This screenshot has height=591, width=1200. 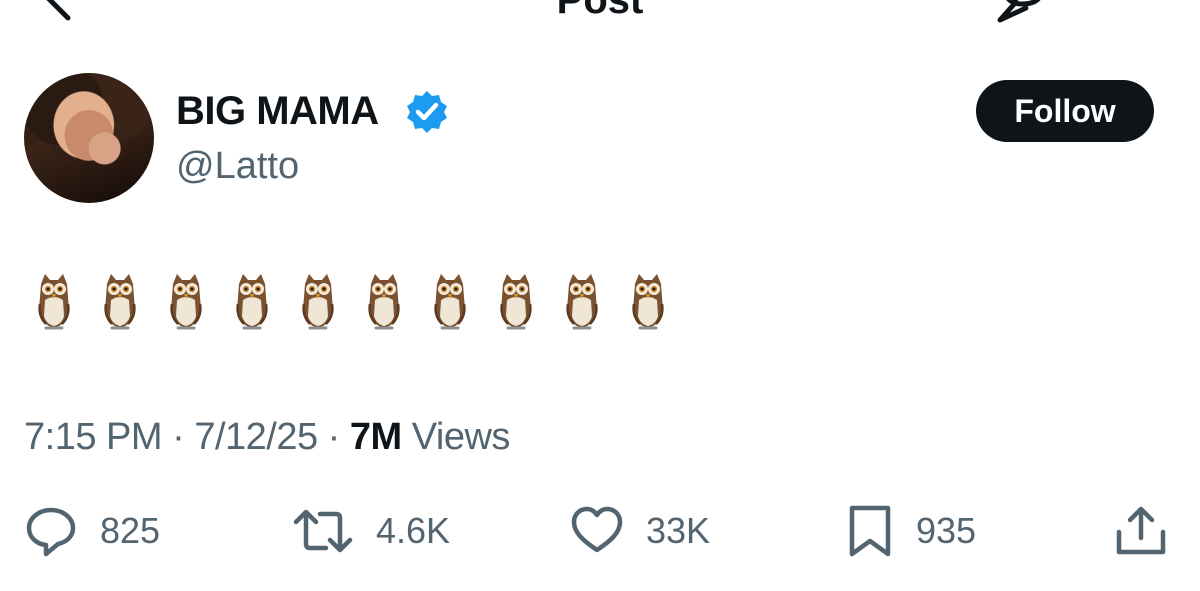 What do you see at coordinates (277, 111) in the screenshot?
I see `display-name: BIG MAMA` at bounding box center [277, 111].